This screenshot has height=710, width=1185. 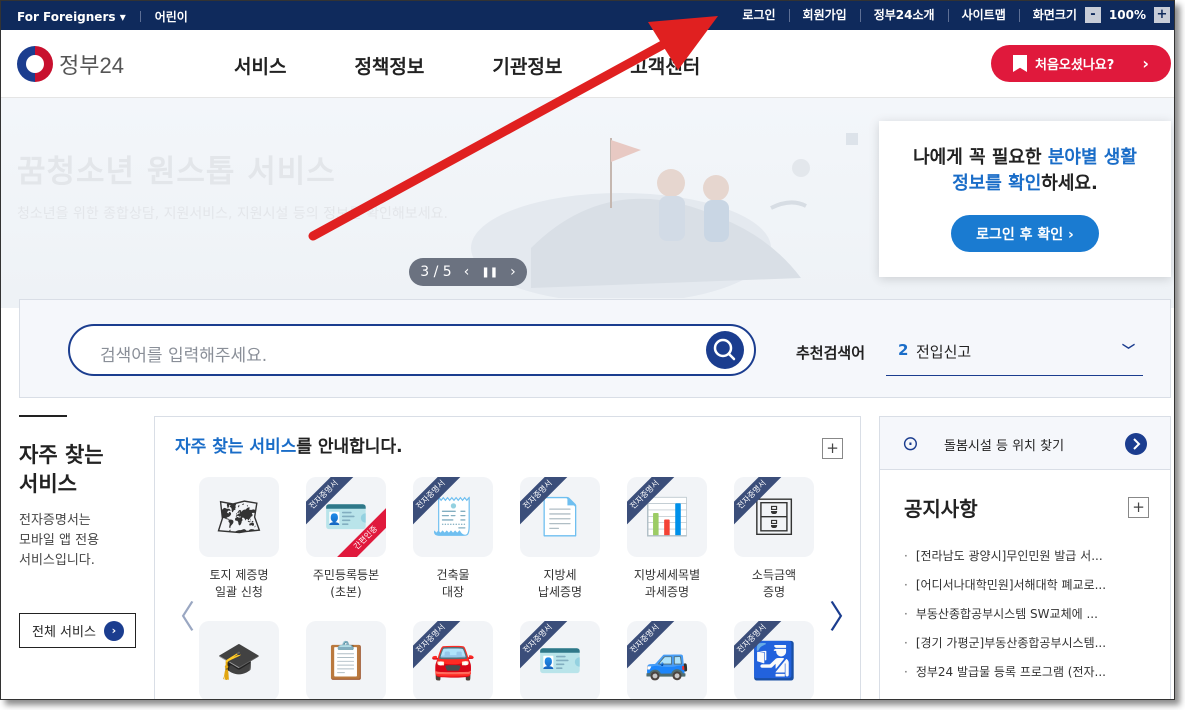 I want to click on service-tile-label: 소득금액증명, so click(x=774, y=584).